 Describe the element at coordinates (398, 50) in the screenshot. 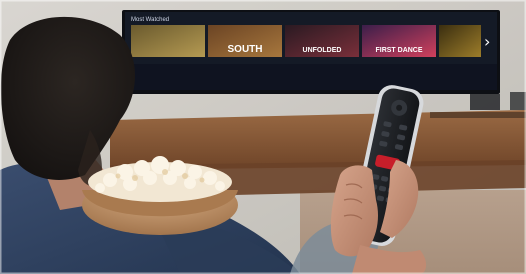

I see `tv-tile-label: FIRST DANCE` at that location.